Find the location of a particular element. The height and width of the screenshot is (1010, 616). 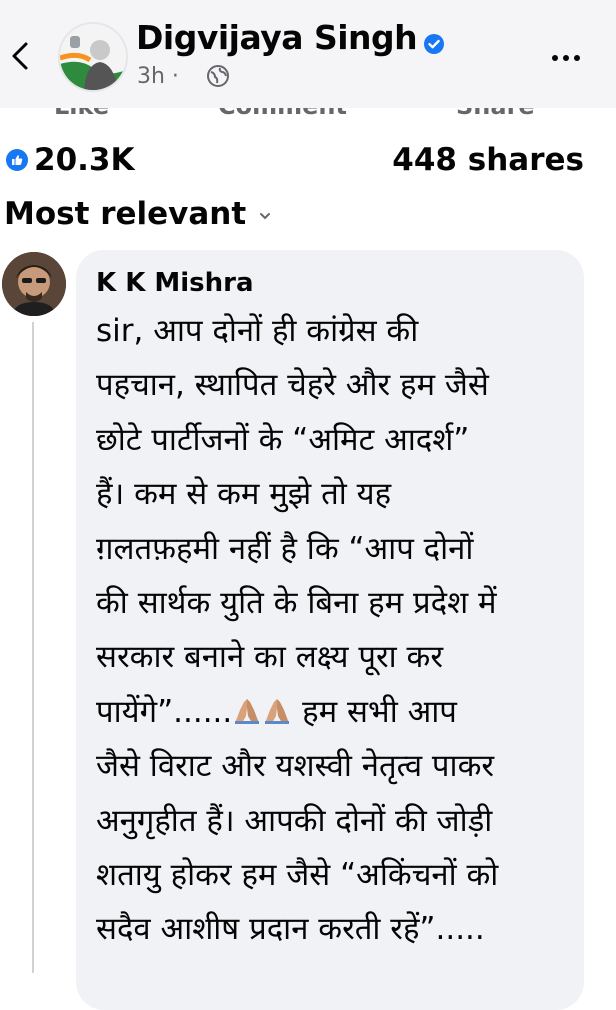

more-options-icon is located at coordinates (569, 53).